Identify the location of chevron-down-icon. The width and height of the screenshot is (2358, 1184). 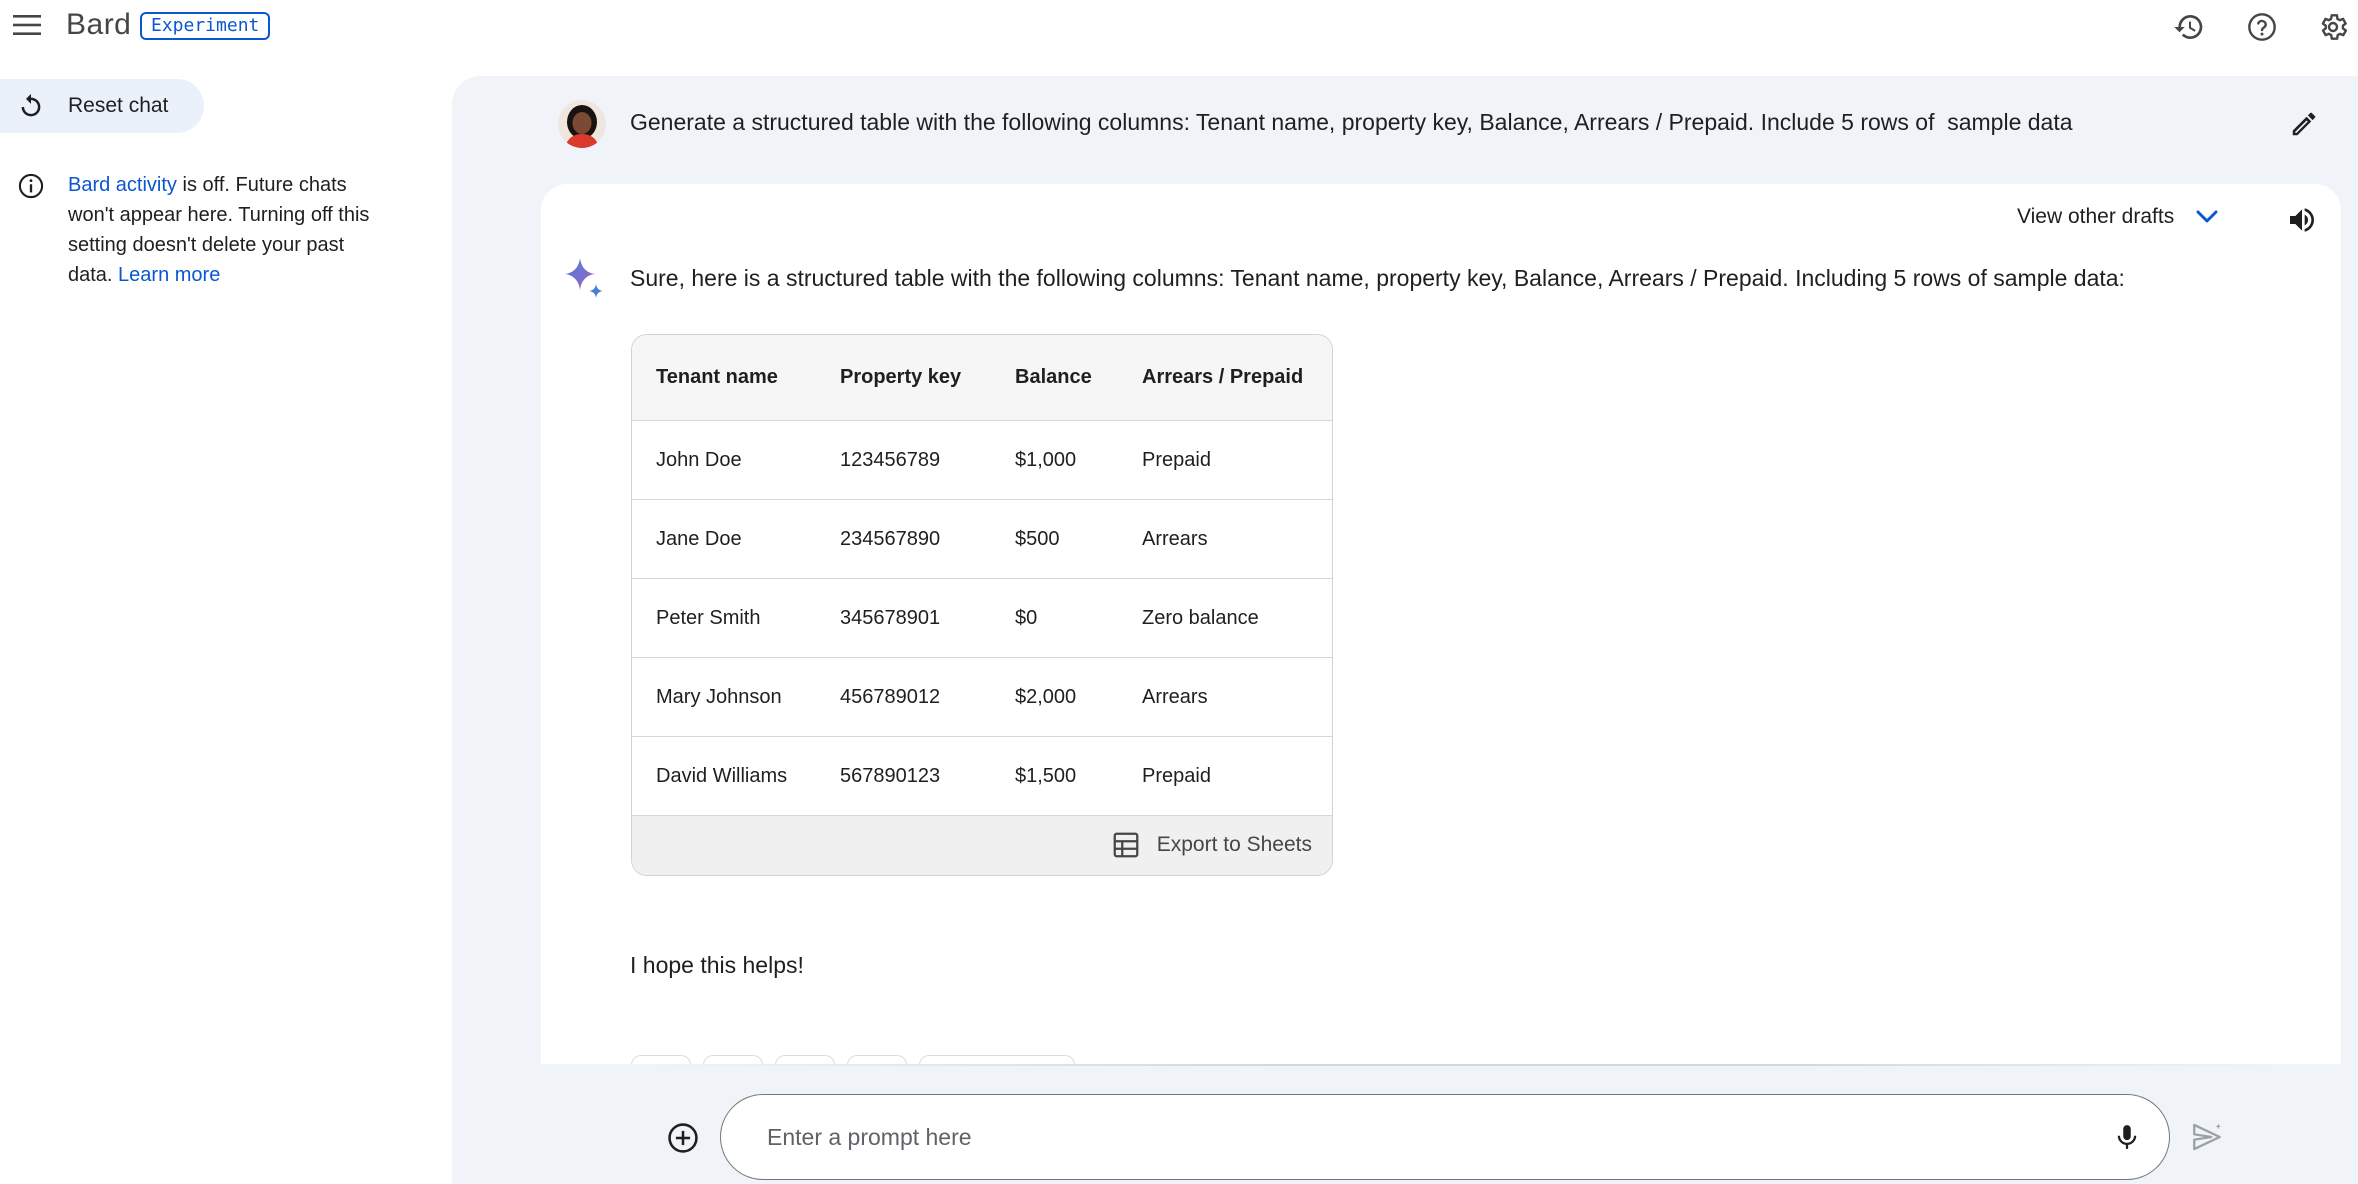
(2207, 216).